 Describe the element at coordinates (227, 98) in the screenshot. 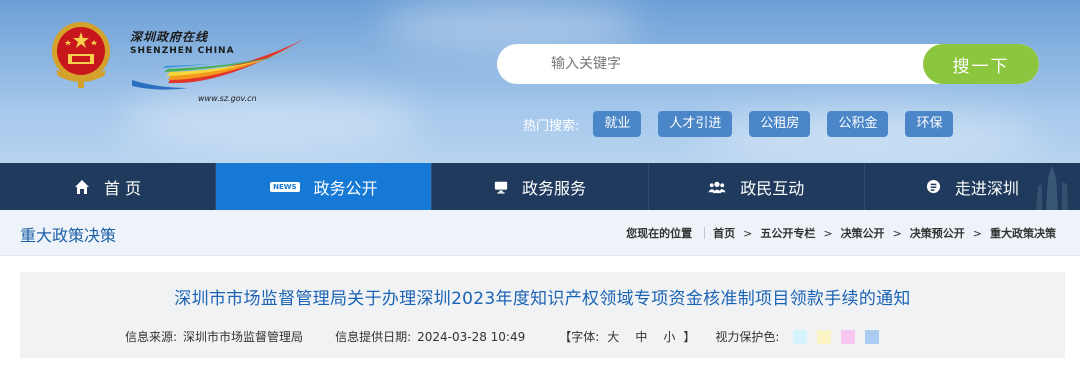

I see `logo-url: www.sz.gov.cn` at that location.